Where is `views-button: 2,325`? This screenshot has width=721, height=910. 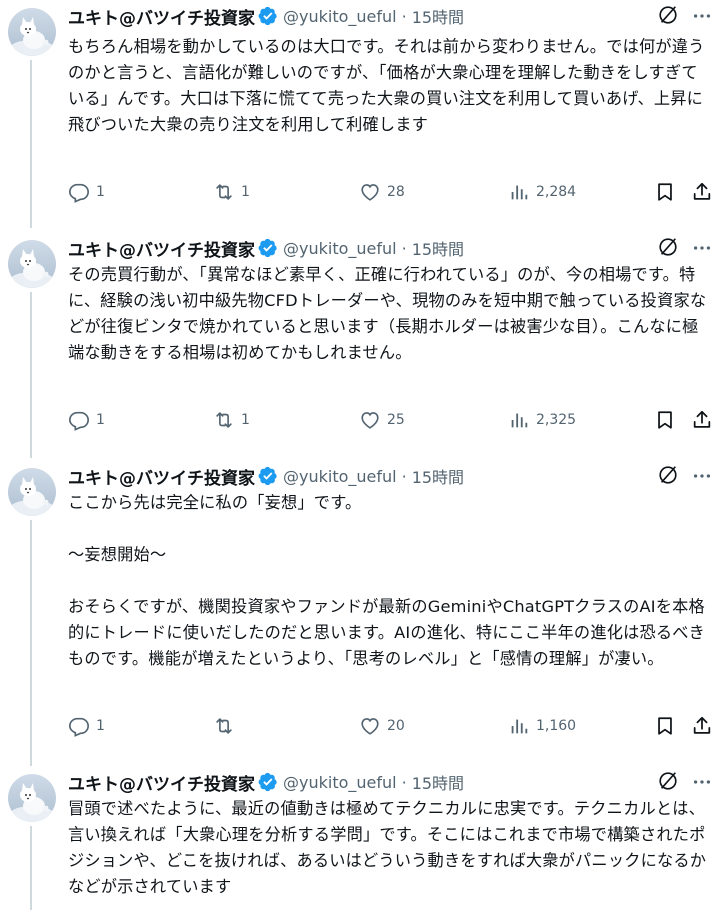 views-button: 2,325 is located at coordinates (542, 420).